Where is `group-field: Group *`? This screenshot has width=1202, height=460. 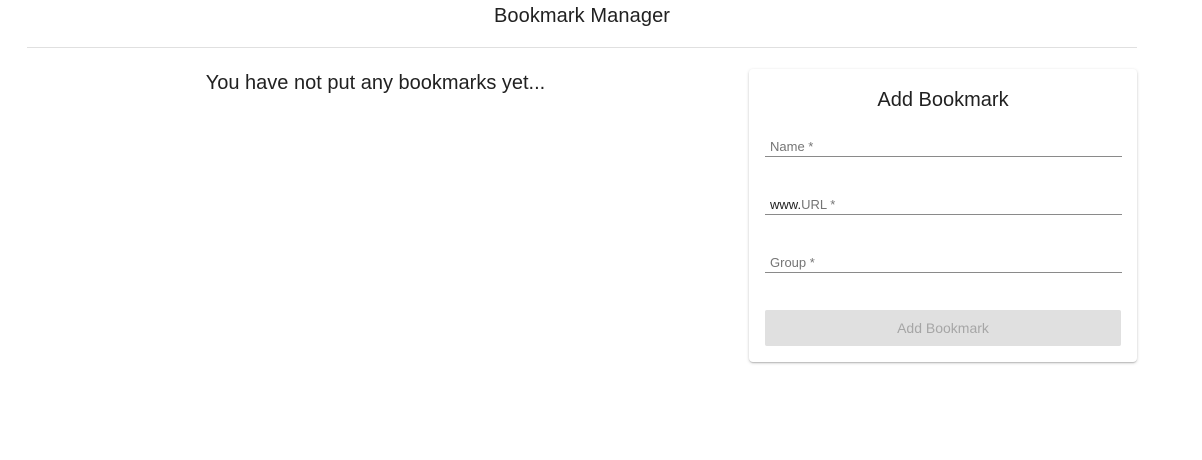 group-field: Group * is located at coordinates (943, 261).